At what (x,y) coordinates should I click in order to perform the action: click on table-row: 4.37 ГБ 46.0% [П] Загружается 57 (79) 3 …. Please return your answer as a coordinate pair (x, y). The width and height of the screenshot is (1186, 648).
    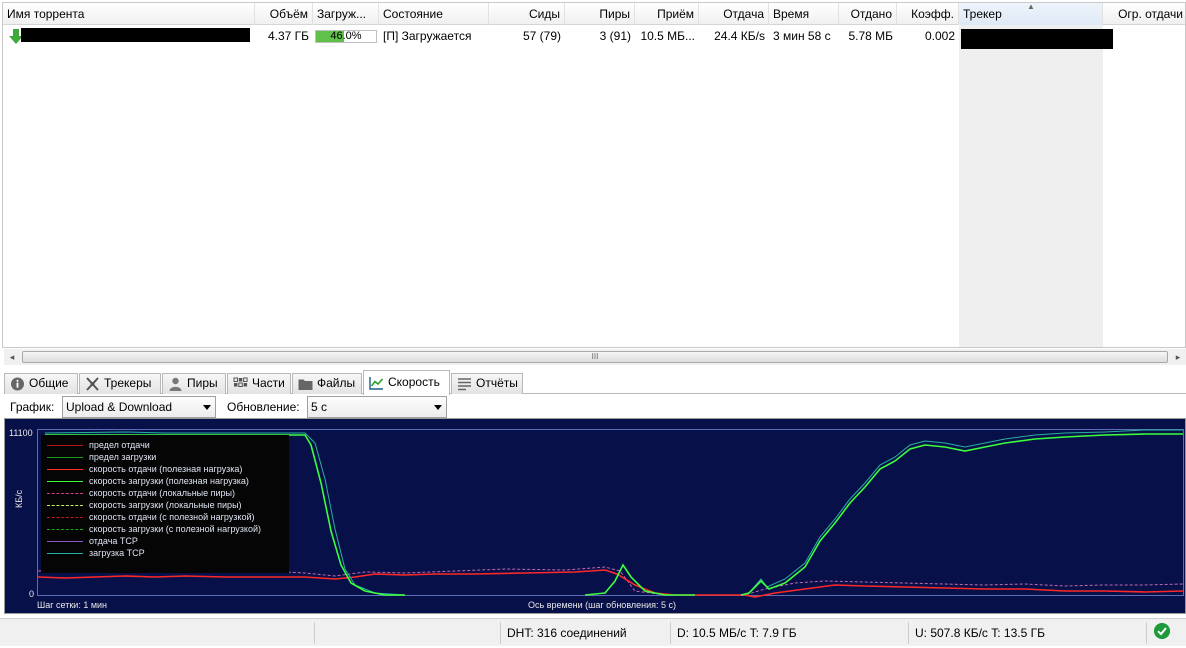
    Looking at the image, I should click on (594, 37).